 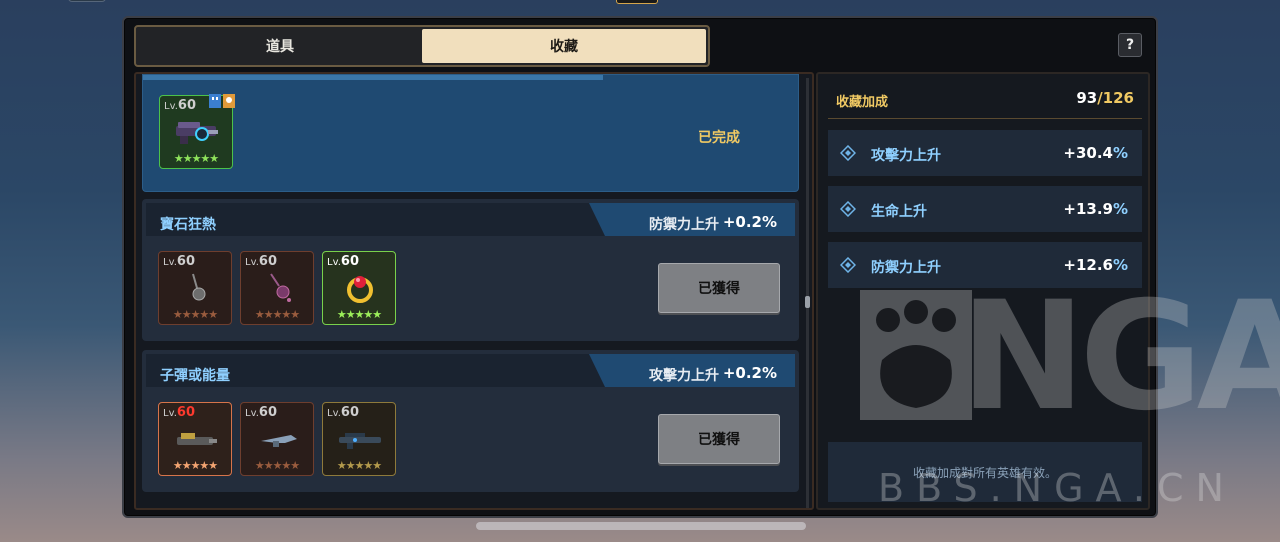 I want to click on stat-label: 防禦力上升, so click(x=906, y=268).